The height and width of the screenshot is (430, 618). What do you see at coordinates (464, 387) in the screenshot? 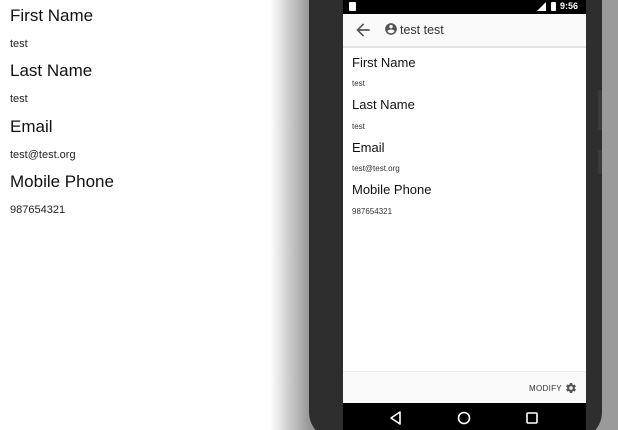
I see `bottom-action-bar: MODIFY` at bounding box center [464, 387].